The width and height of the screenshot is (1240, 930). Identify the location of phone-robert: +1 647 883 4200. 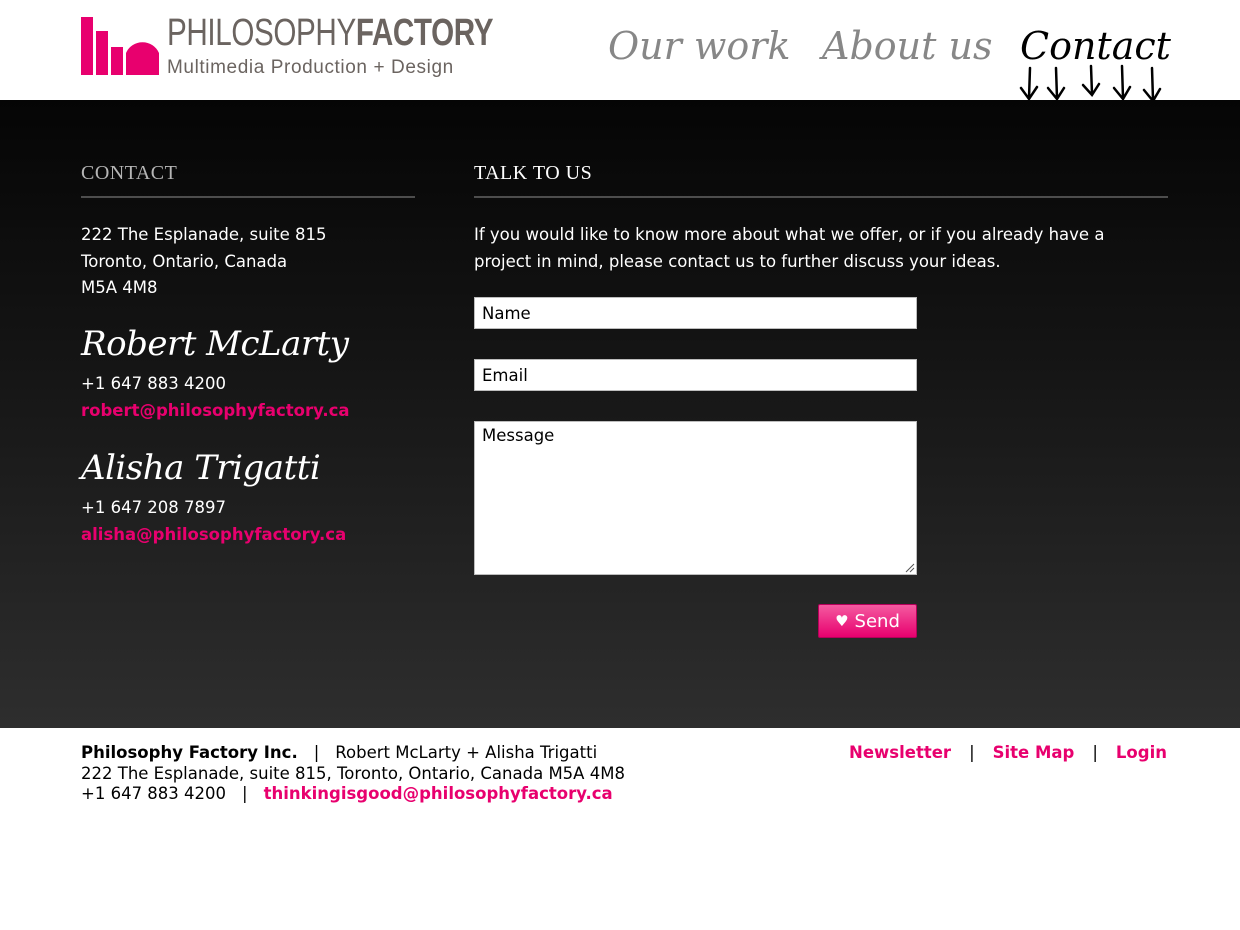
(154, 383).